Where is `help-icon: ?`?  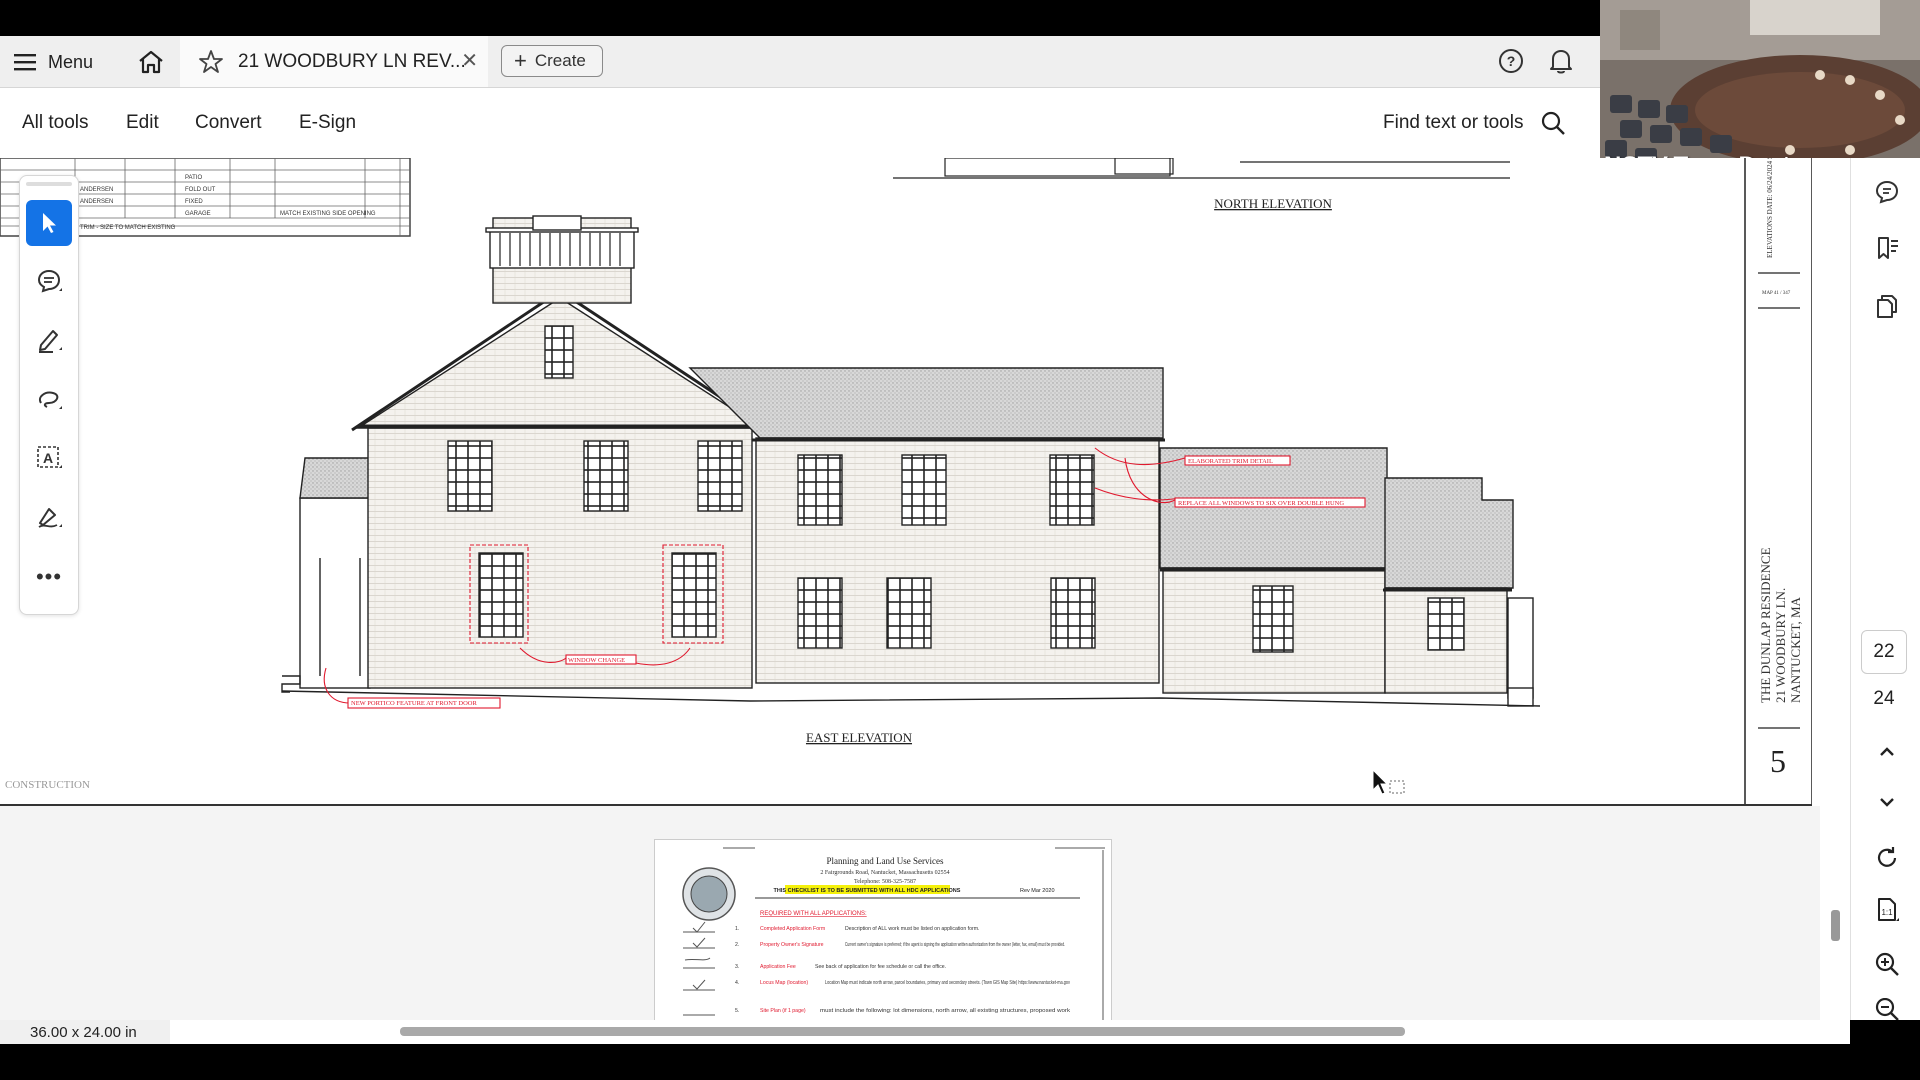 help-icon: ? is located at coordinates (1511, 61).